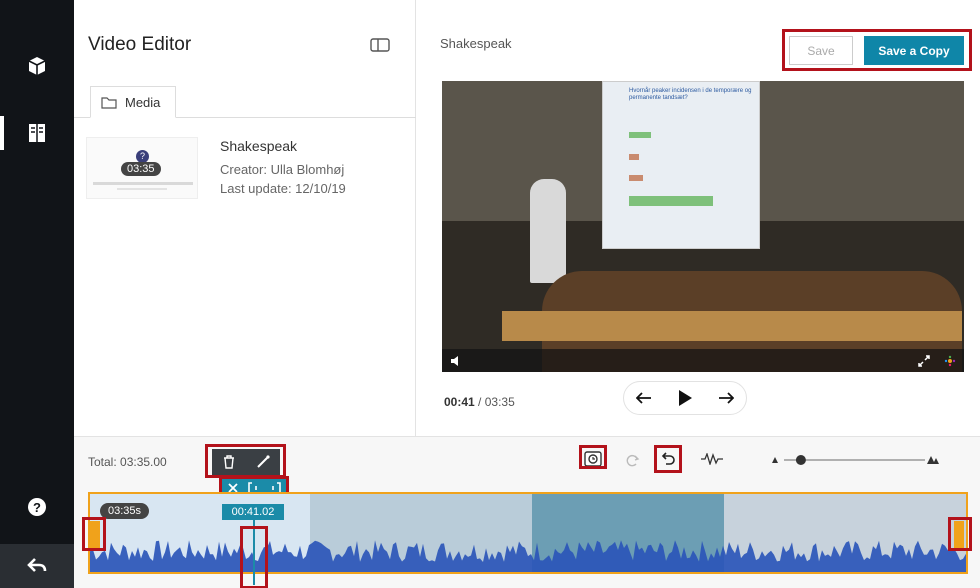  I want to click on trim-icon, so click(263, 462).